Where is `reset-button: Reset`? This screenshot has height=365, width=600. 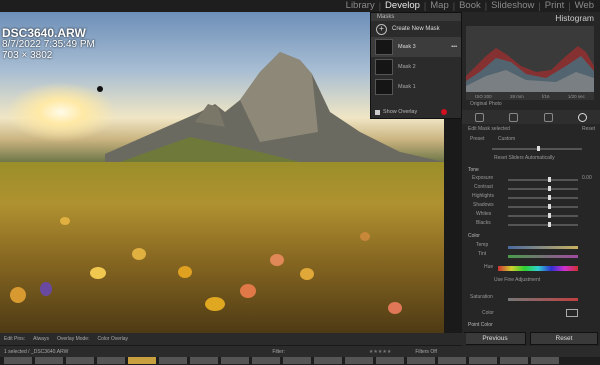 reset-button: Reset is located at coordinates (564, 338).